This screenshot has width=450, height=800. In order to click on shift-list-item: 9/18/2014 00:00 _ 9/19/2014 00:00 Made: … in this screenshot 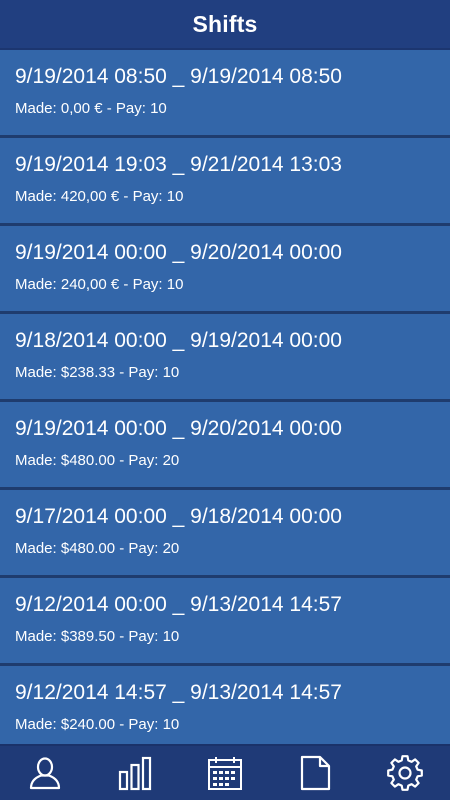, I will do `click(225, 358)`.